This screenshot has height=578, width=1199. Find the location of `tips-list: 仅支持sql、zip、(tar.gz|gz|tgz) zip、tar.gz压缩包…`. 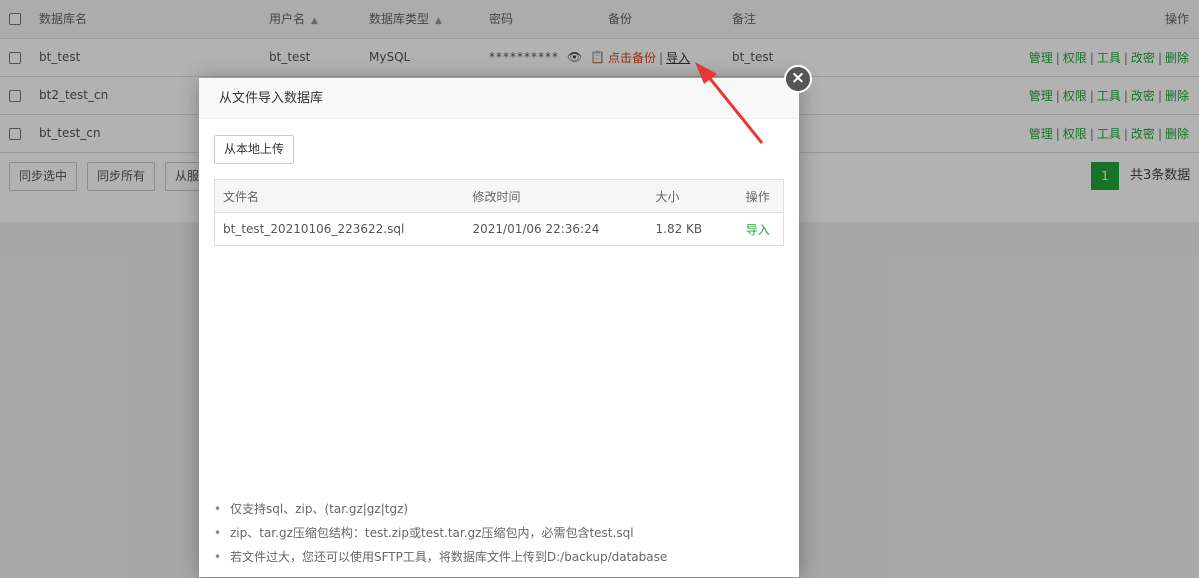

tips-list: 仅支持sql、zip、(tar.gz|gz|tgz) zip、tar.gz压缩包… is located at coordinates (499, 533).